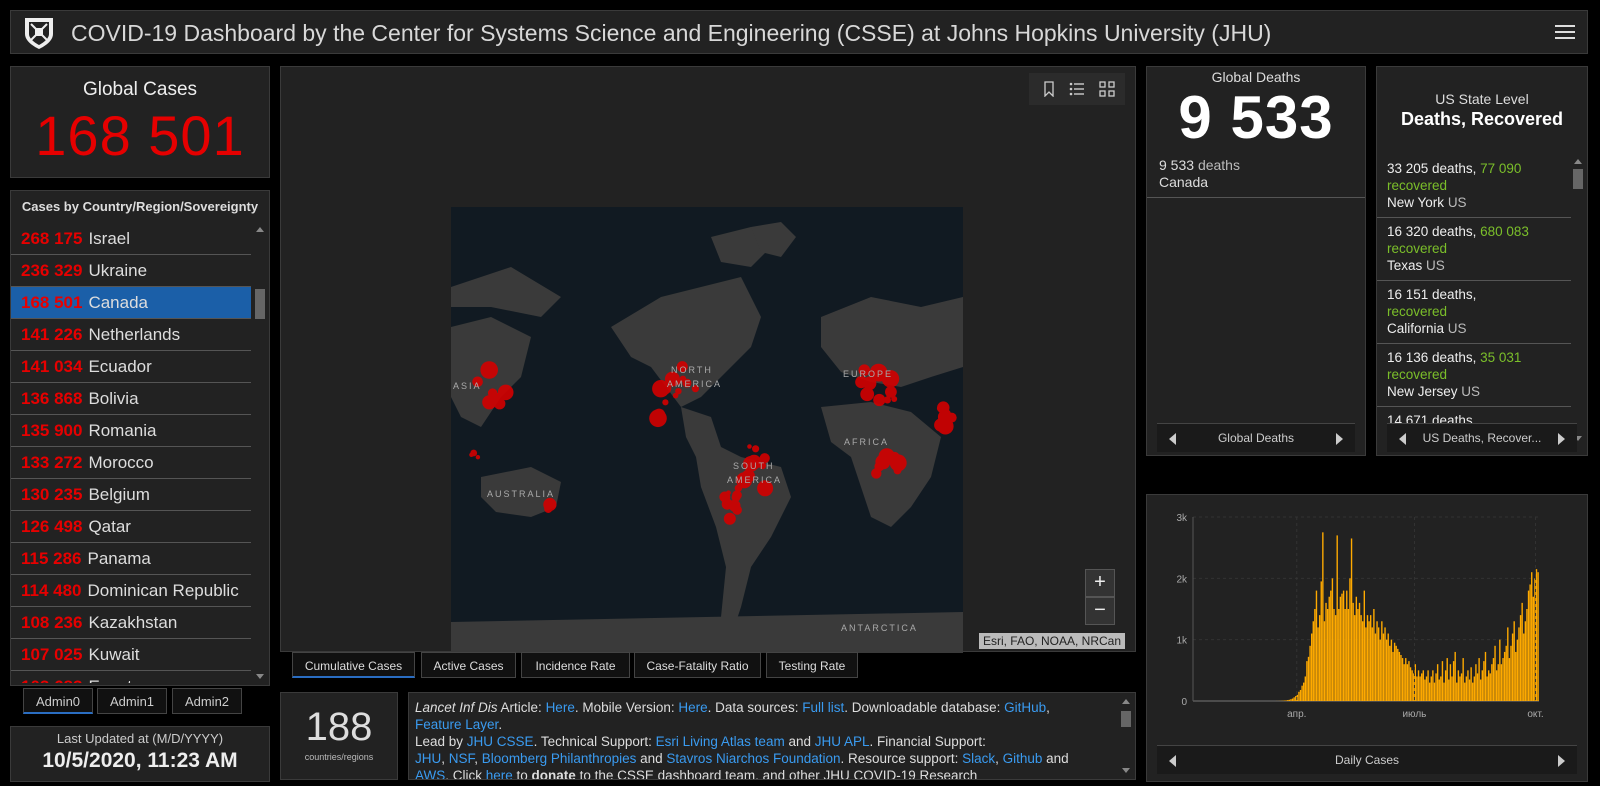 This screenshot has width=1600, height=786. What do you see at coordinates (462, 758) in the screenshot?
I see `link-nsf: NSF` at bounding box center [462, 758].